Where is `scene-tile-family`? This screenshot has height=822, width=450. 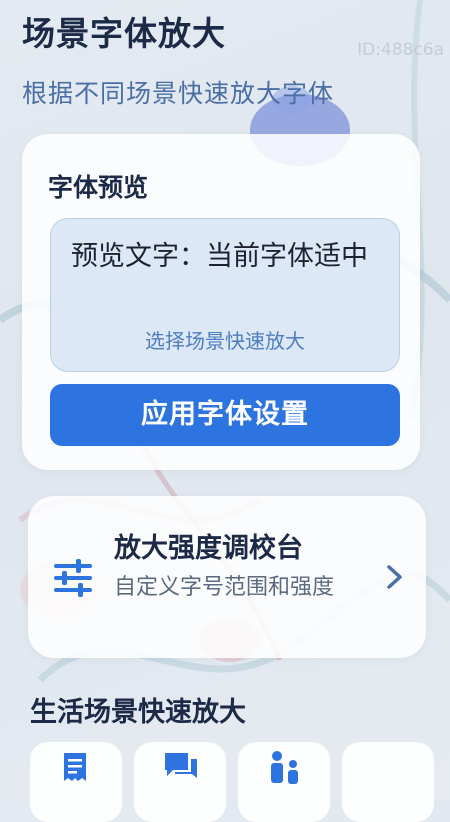 scene-tile-family is located at coordinates (284, 782).